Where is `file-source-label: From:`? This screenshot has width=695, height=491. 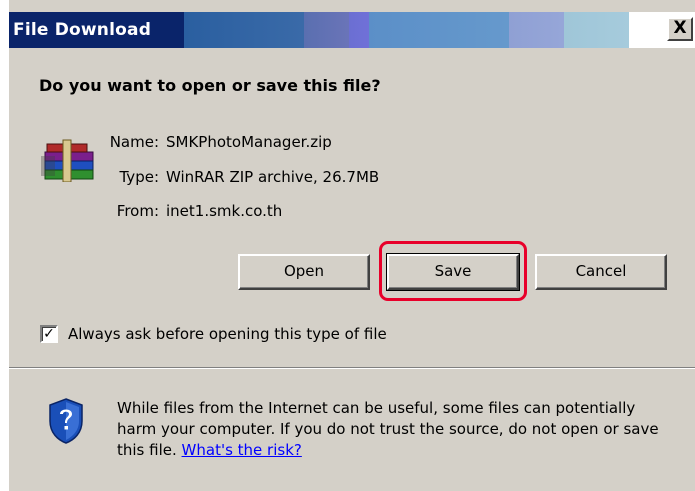
file-source-label: From: is located at coordinates (137, 211).